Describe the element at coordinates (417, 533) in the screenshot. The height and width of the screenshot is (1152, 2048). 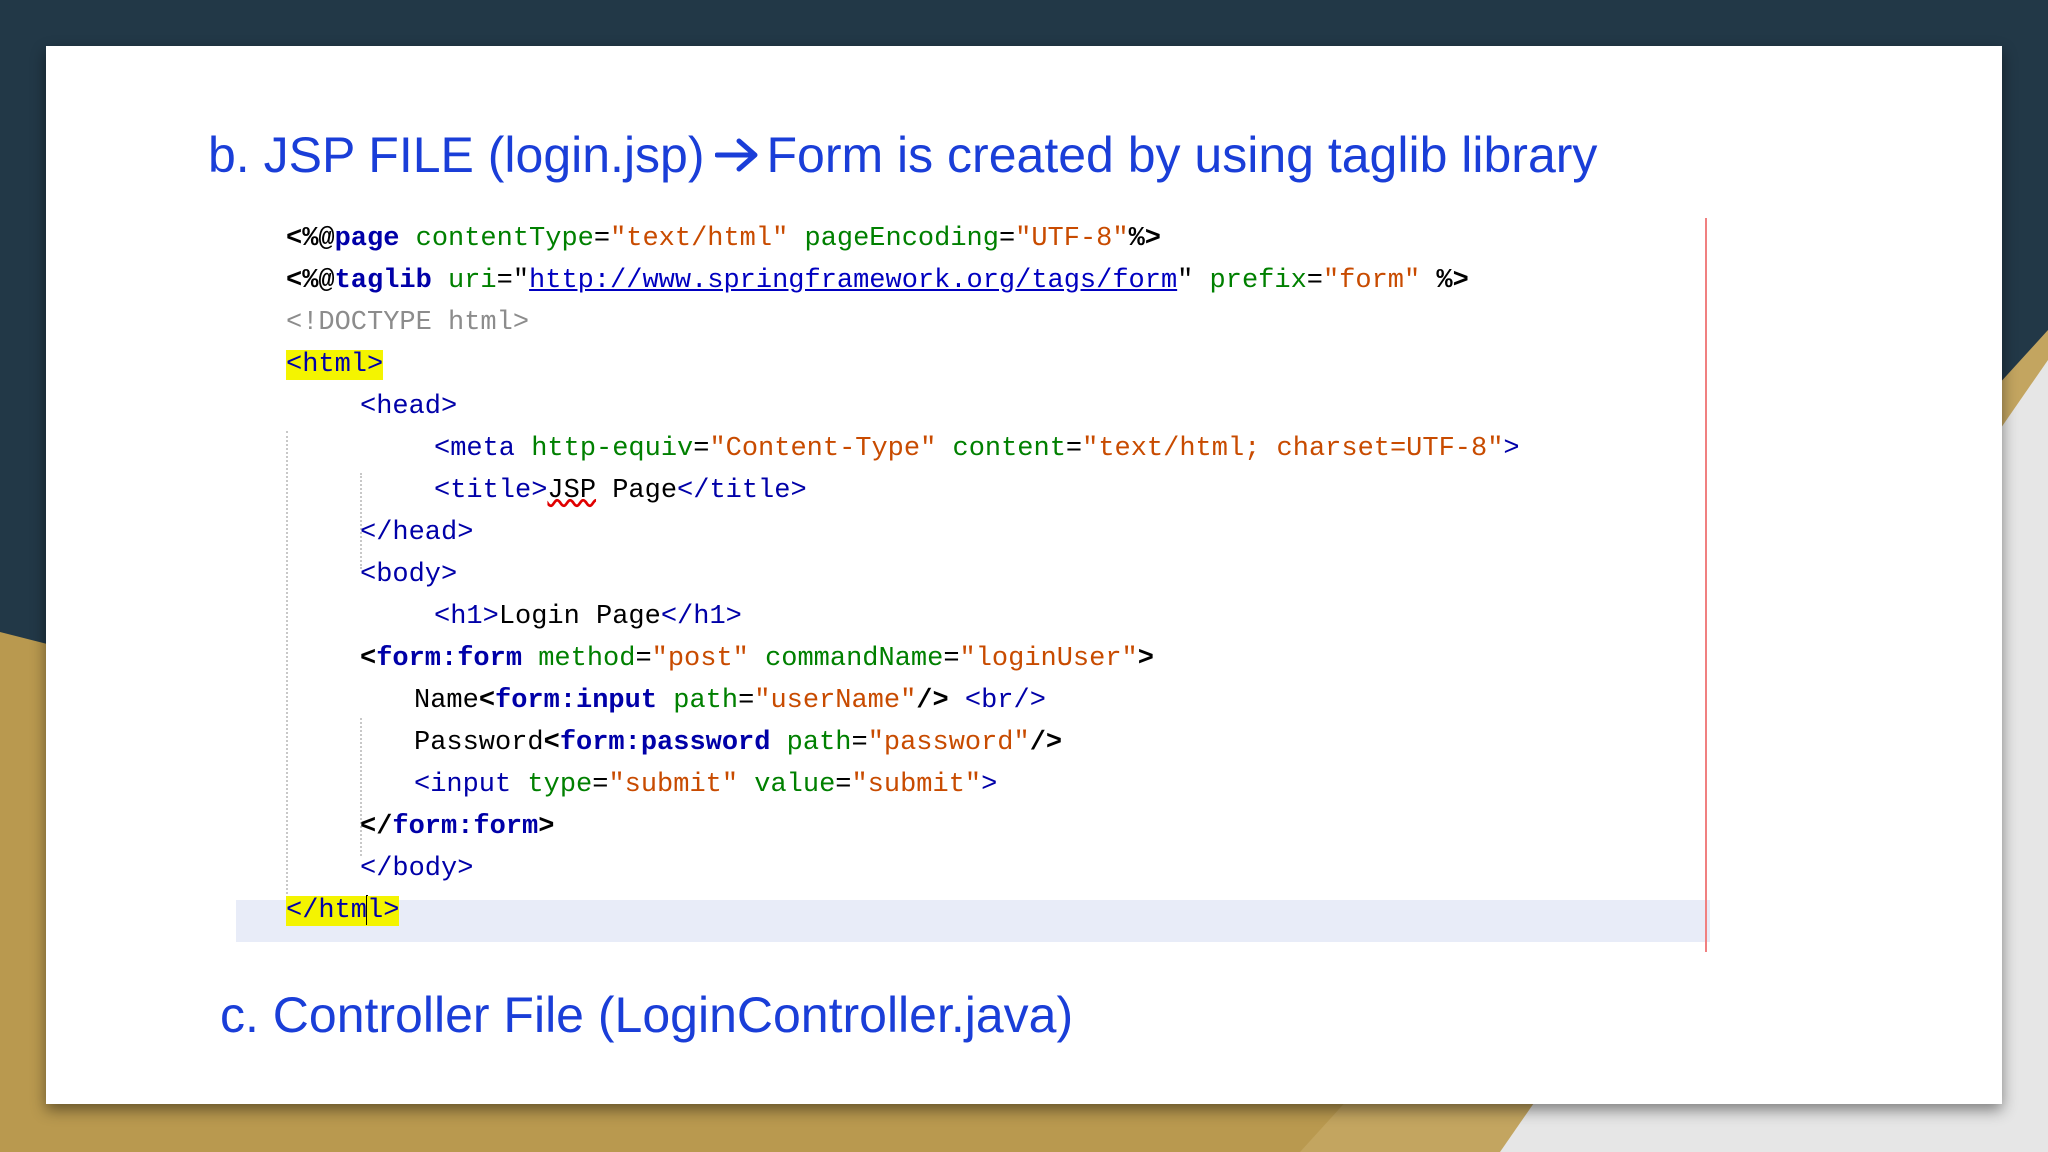
I see `code-line-8: </head>` at that location.